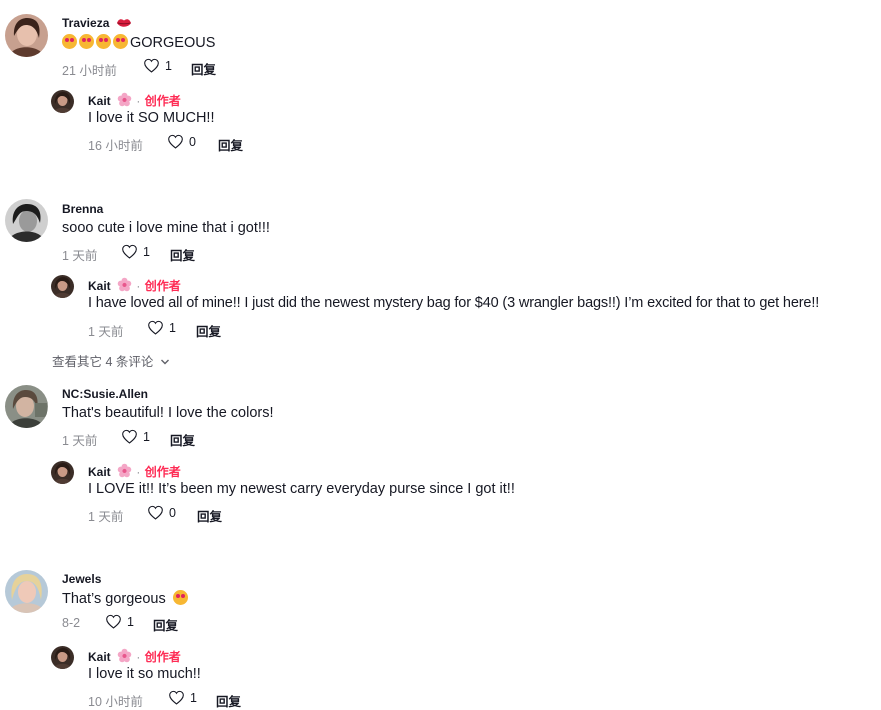  I want to click on reply-text: I love it so much!!, so click(144, 674).